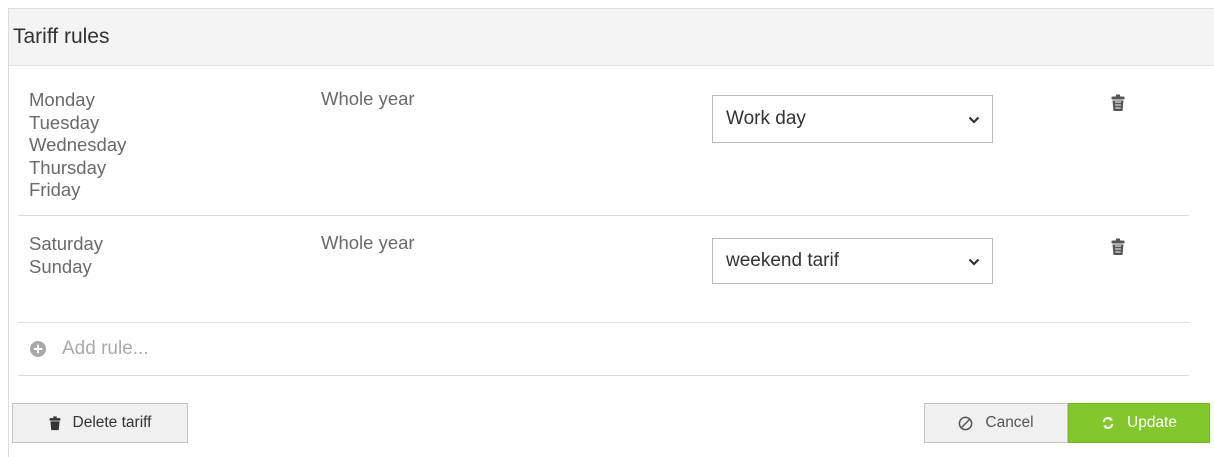  What do you see at coordinates (61, 36) in the screenshot?
I see `panel-title: Tariff rules` at bounding box center [61, 36].